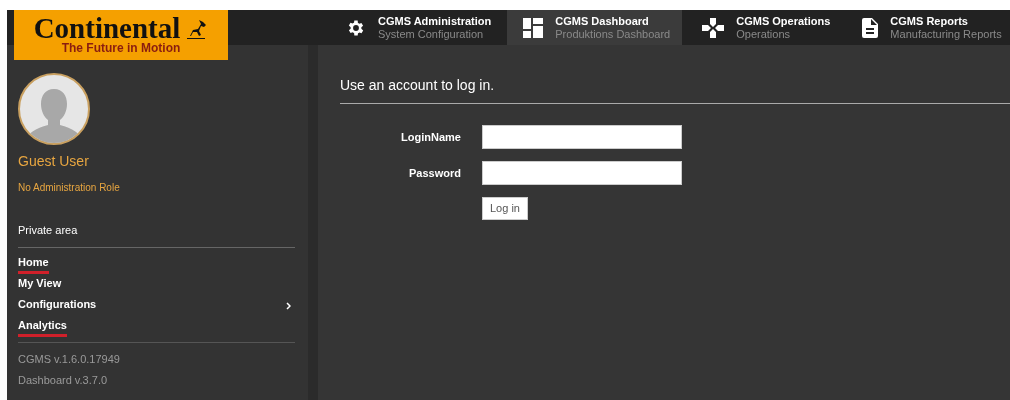 The width and height of the screenshot is (1010, 400). I want to click on nav-tab: CGMS Operations Operations, so click(764, 27).